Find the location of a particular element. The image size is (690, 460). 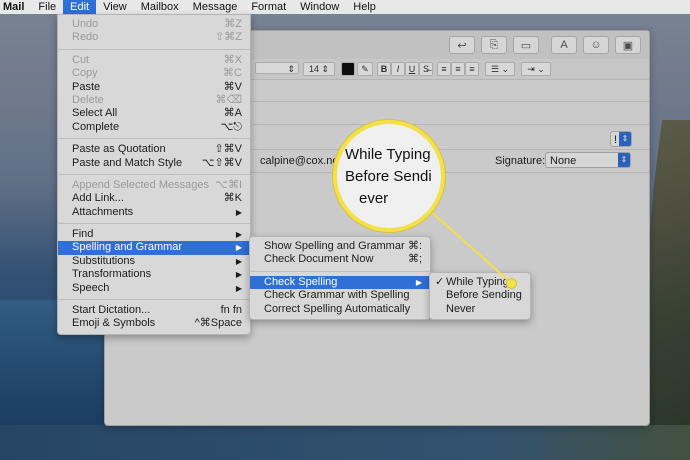

menu-item-paste-and-match-style: Paste and Match Style ⌥⇧⌘V is located at coordinates (154, 163).